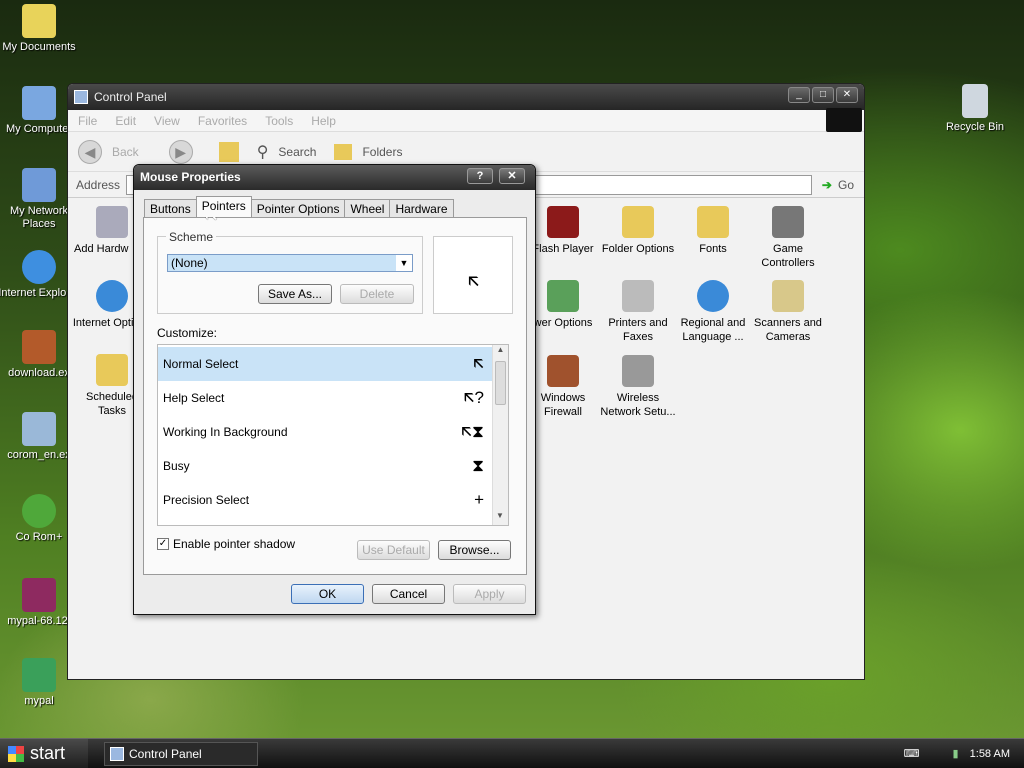 This screenshot has height=768, width=1024. Describe the element at coordinates (222, 121) in the screenshot. I see `menu-favorites: Favorites` at that location.